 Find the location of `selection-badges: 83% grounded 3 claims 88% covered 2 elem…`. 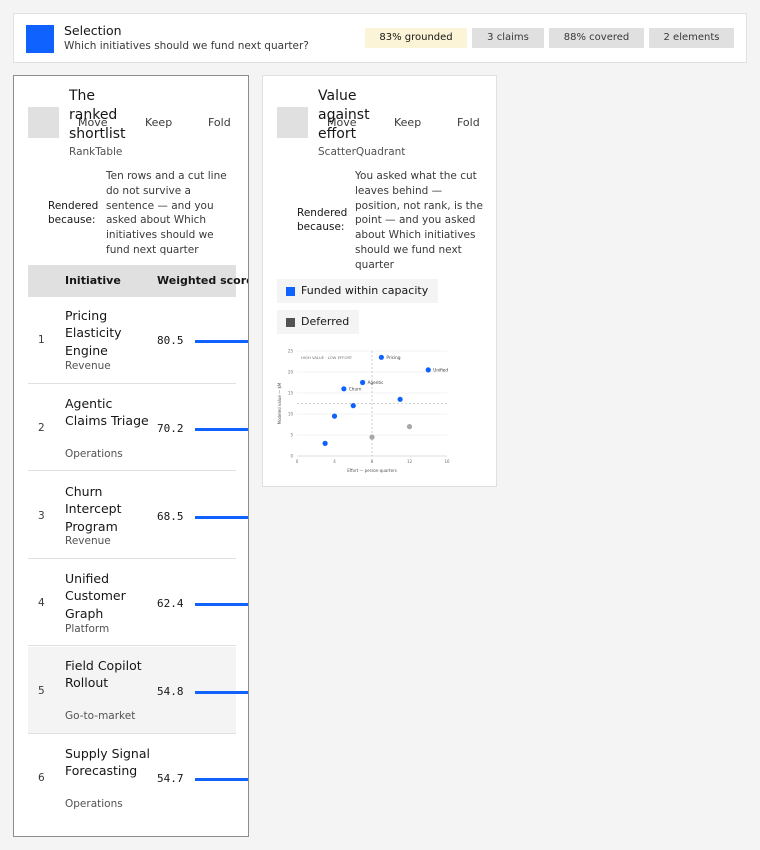

selection-badges: 83% grounded 3 claims 88% covered 2 elem… is located at coordinates (549, 38).